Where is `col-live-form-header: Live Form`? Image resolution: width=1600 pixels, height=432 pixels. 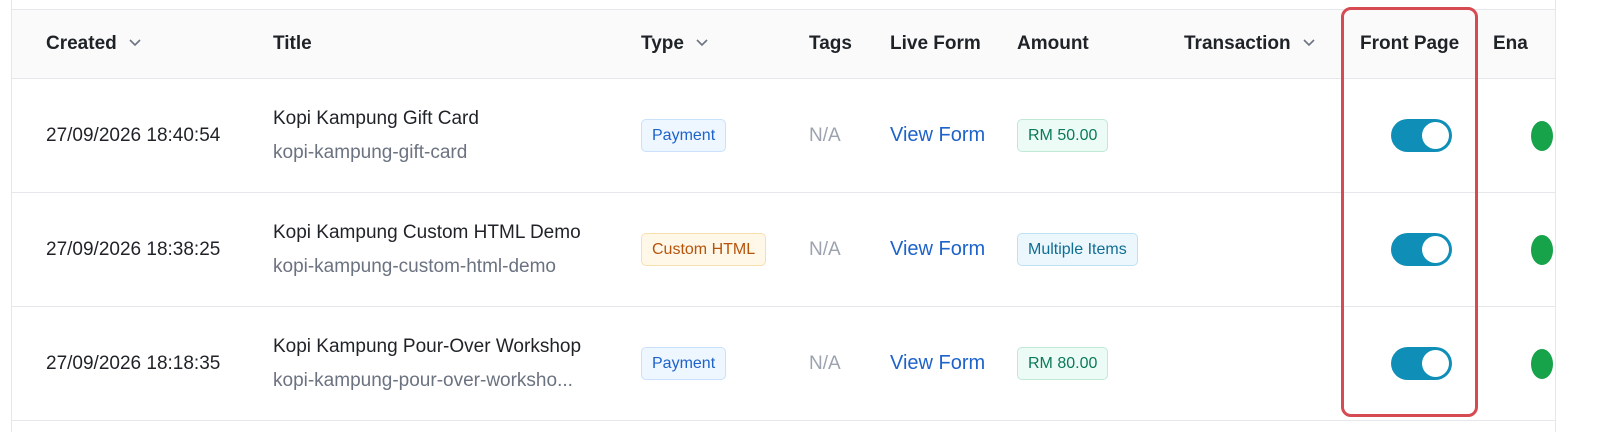 col-live-form-header: Live Form is located at coordinates (950, 44).